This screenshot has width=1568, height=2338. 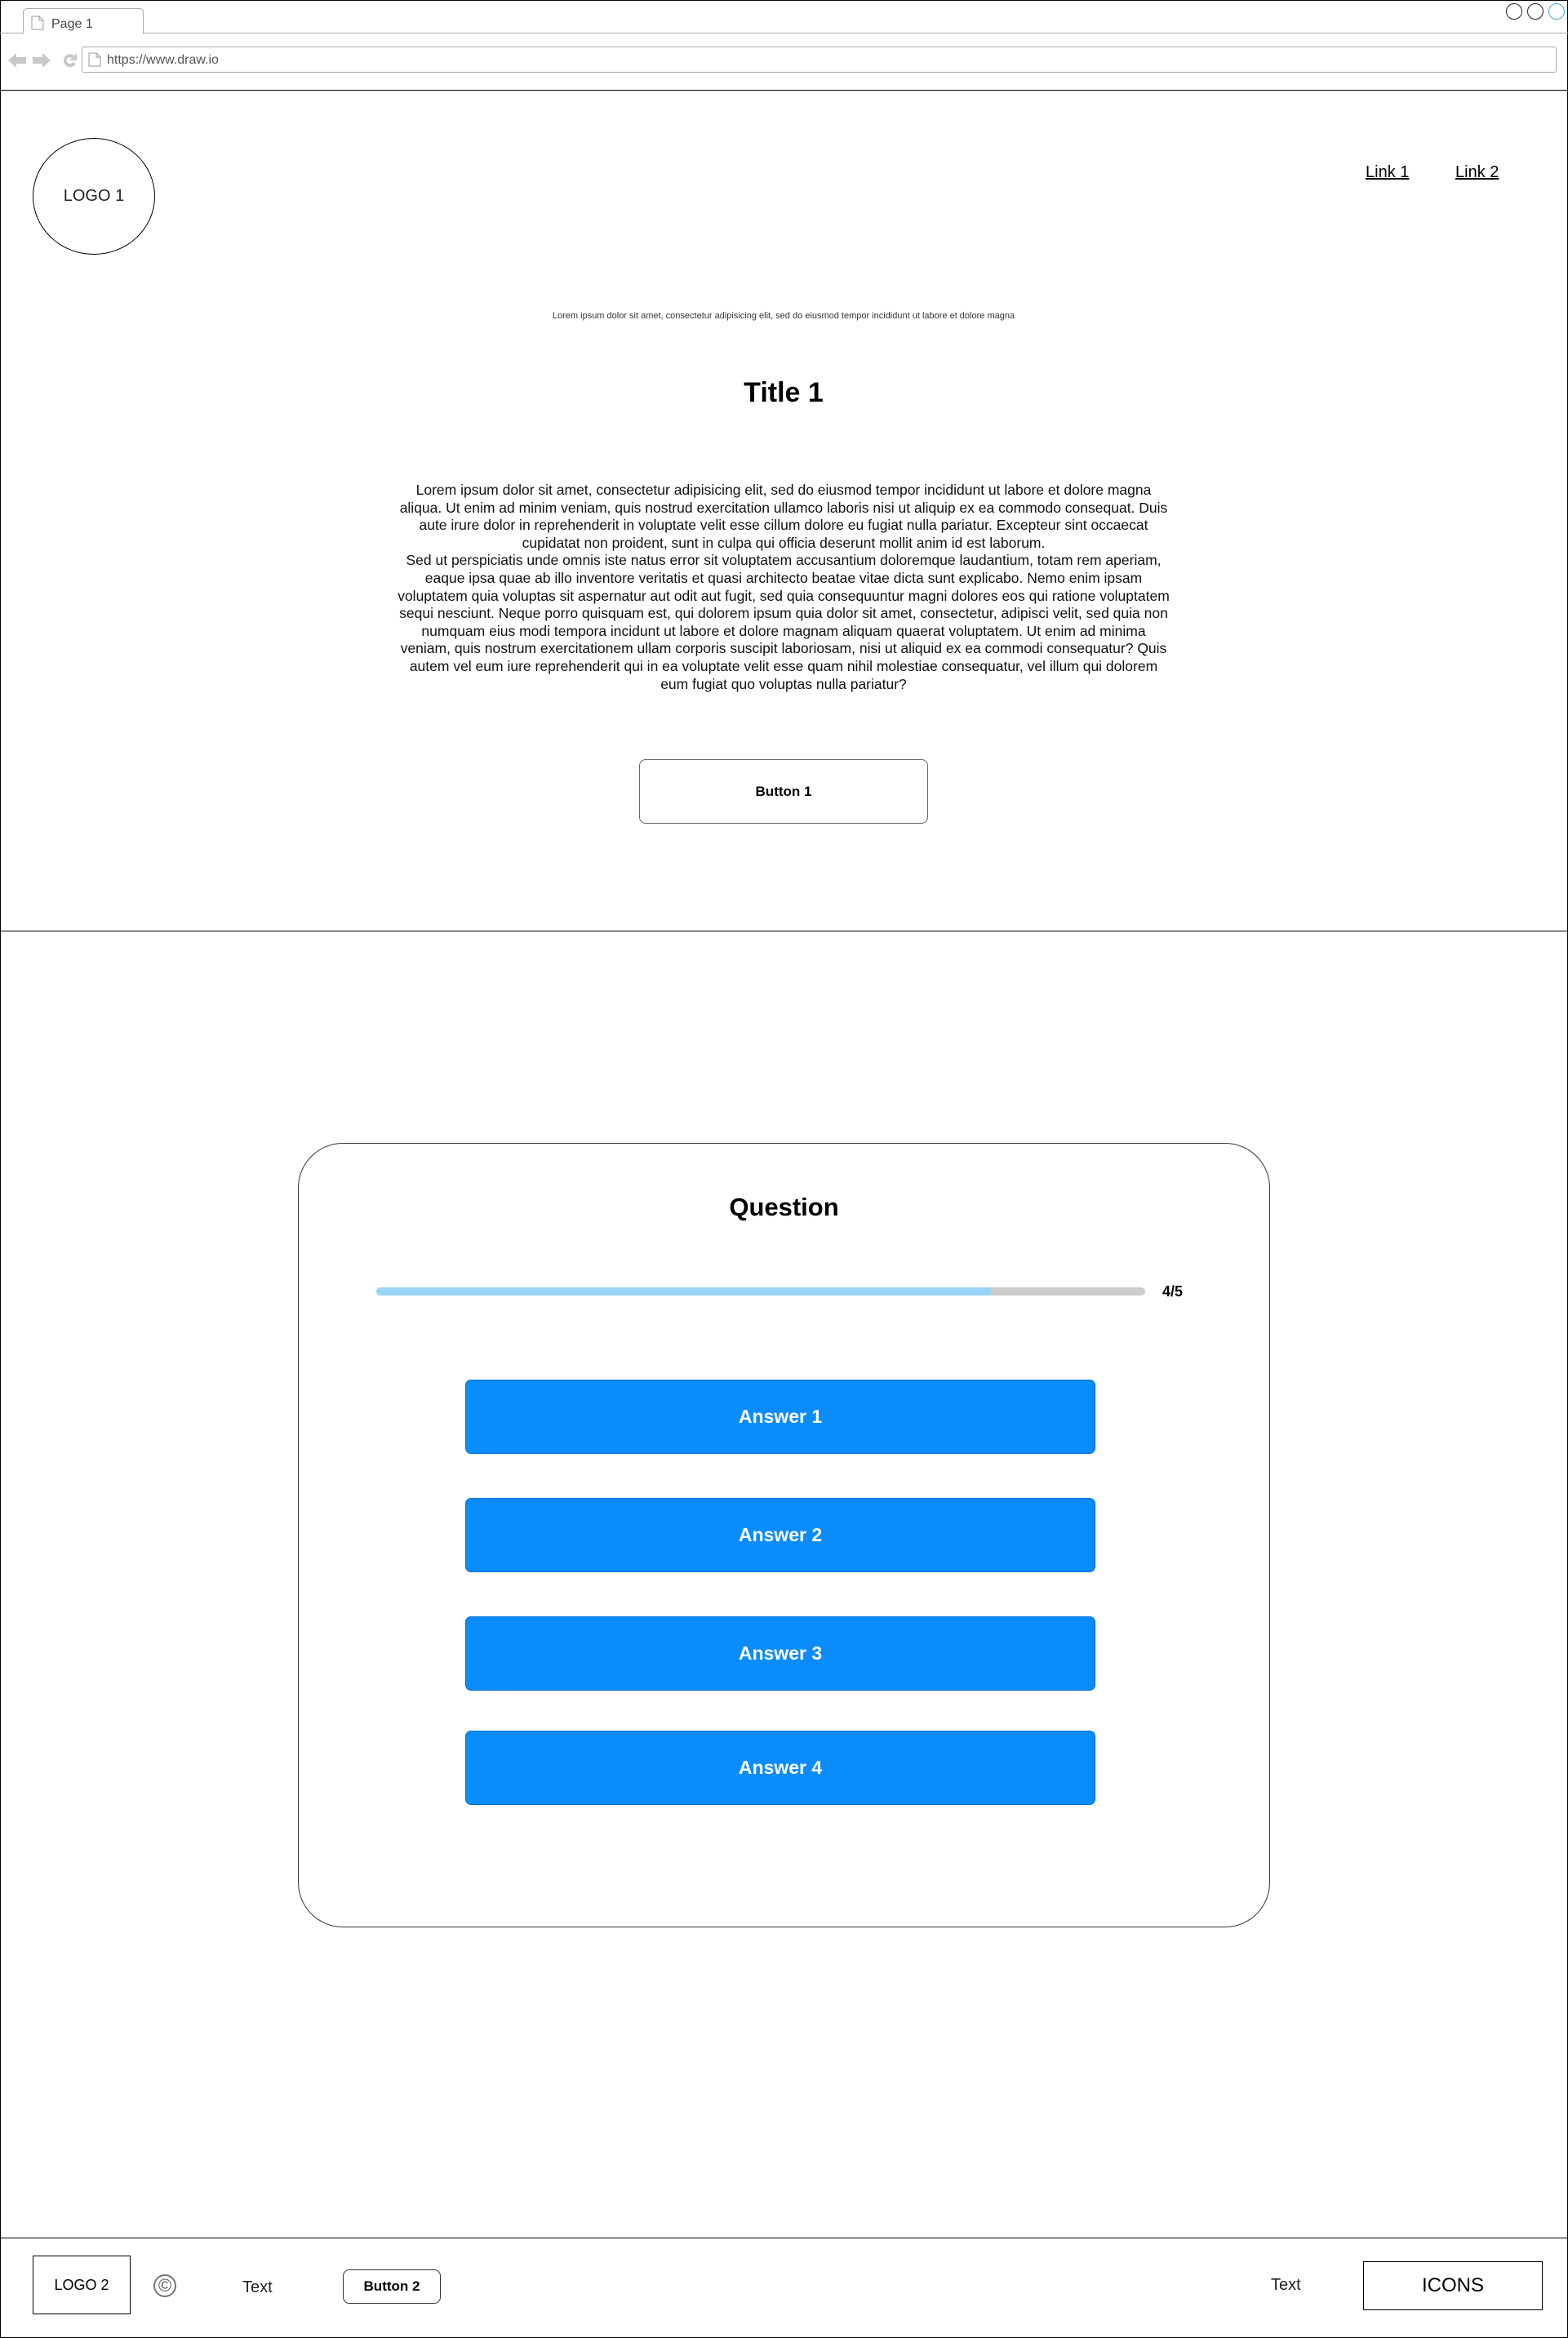 I want to click on window-minimize-button, so click(x=1514, y=11).